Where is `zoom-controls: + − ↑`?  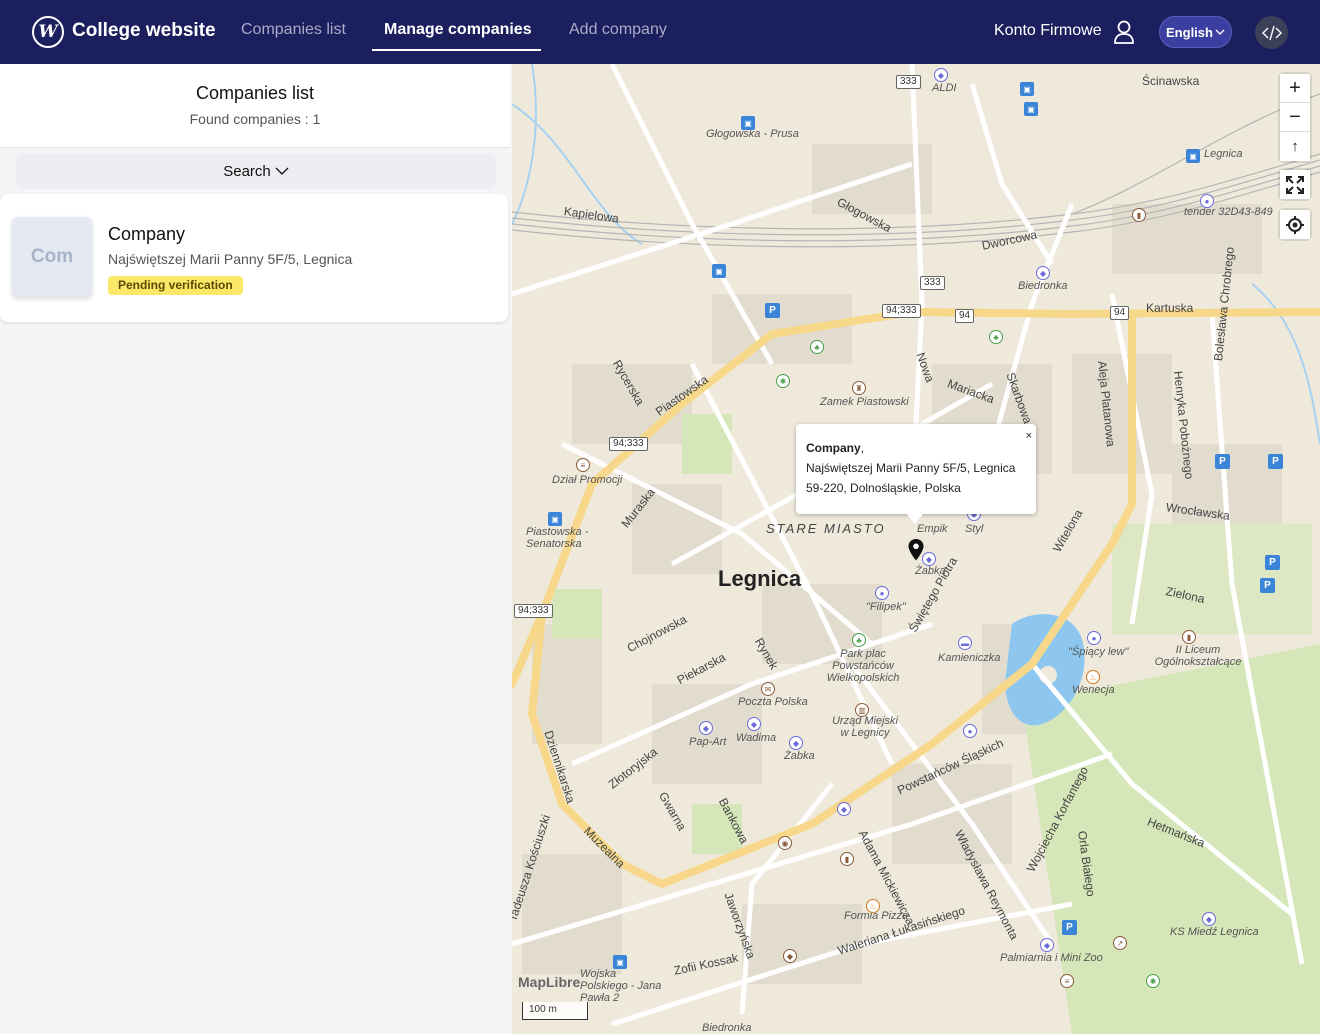
zoom-controls: + − ↑ is located at coordinates (1295, 117).